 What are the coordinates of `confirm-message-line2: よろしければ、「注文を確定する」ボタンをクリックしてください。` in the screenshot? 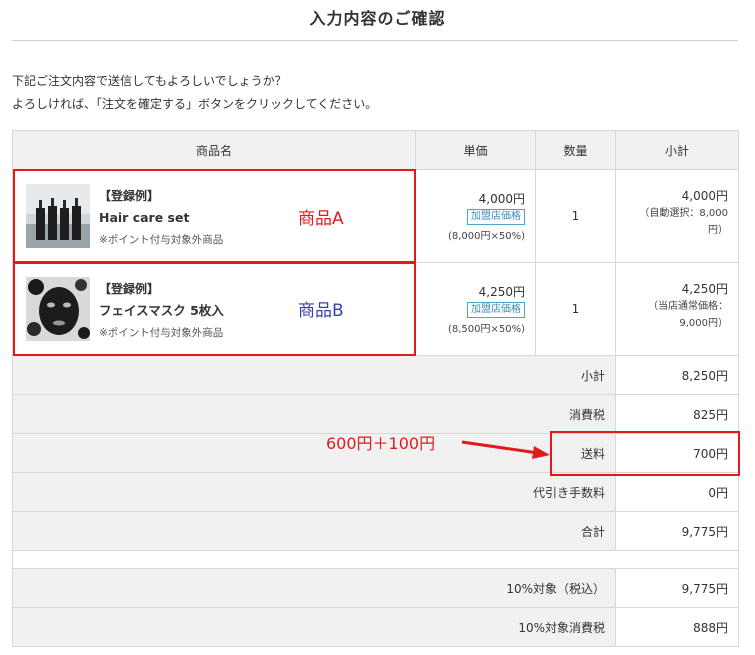 It's located at (195, 104).